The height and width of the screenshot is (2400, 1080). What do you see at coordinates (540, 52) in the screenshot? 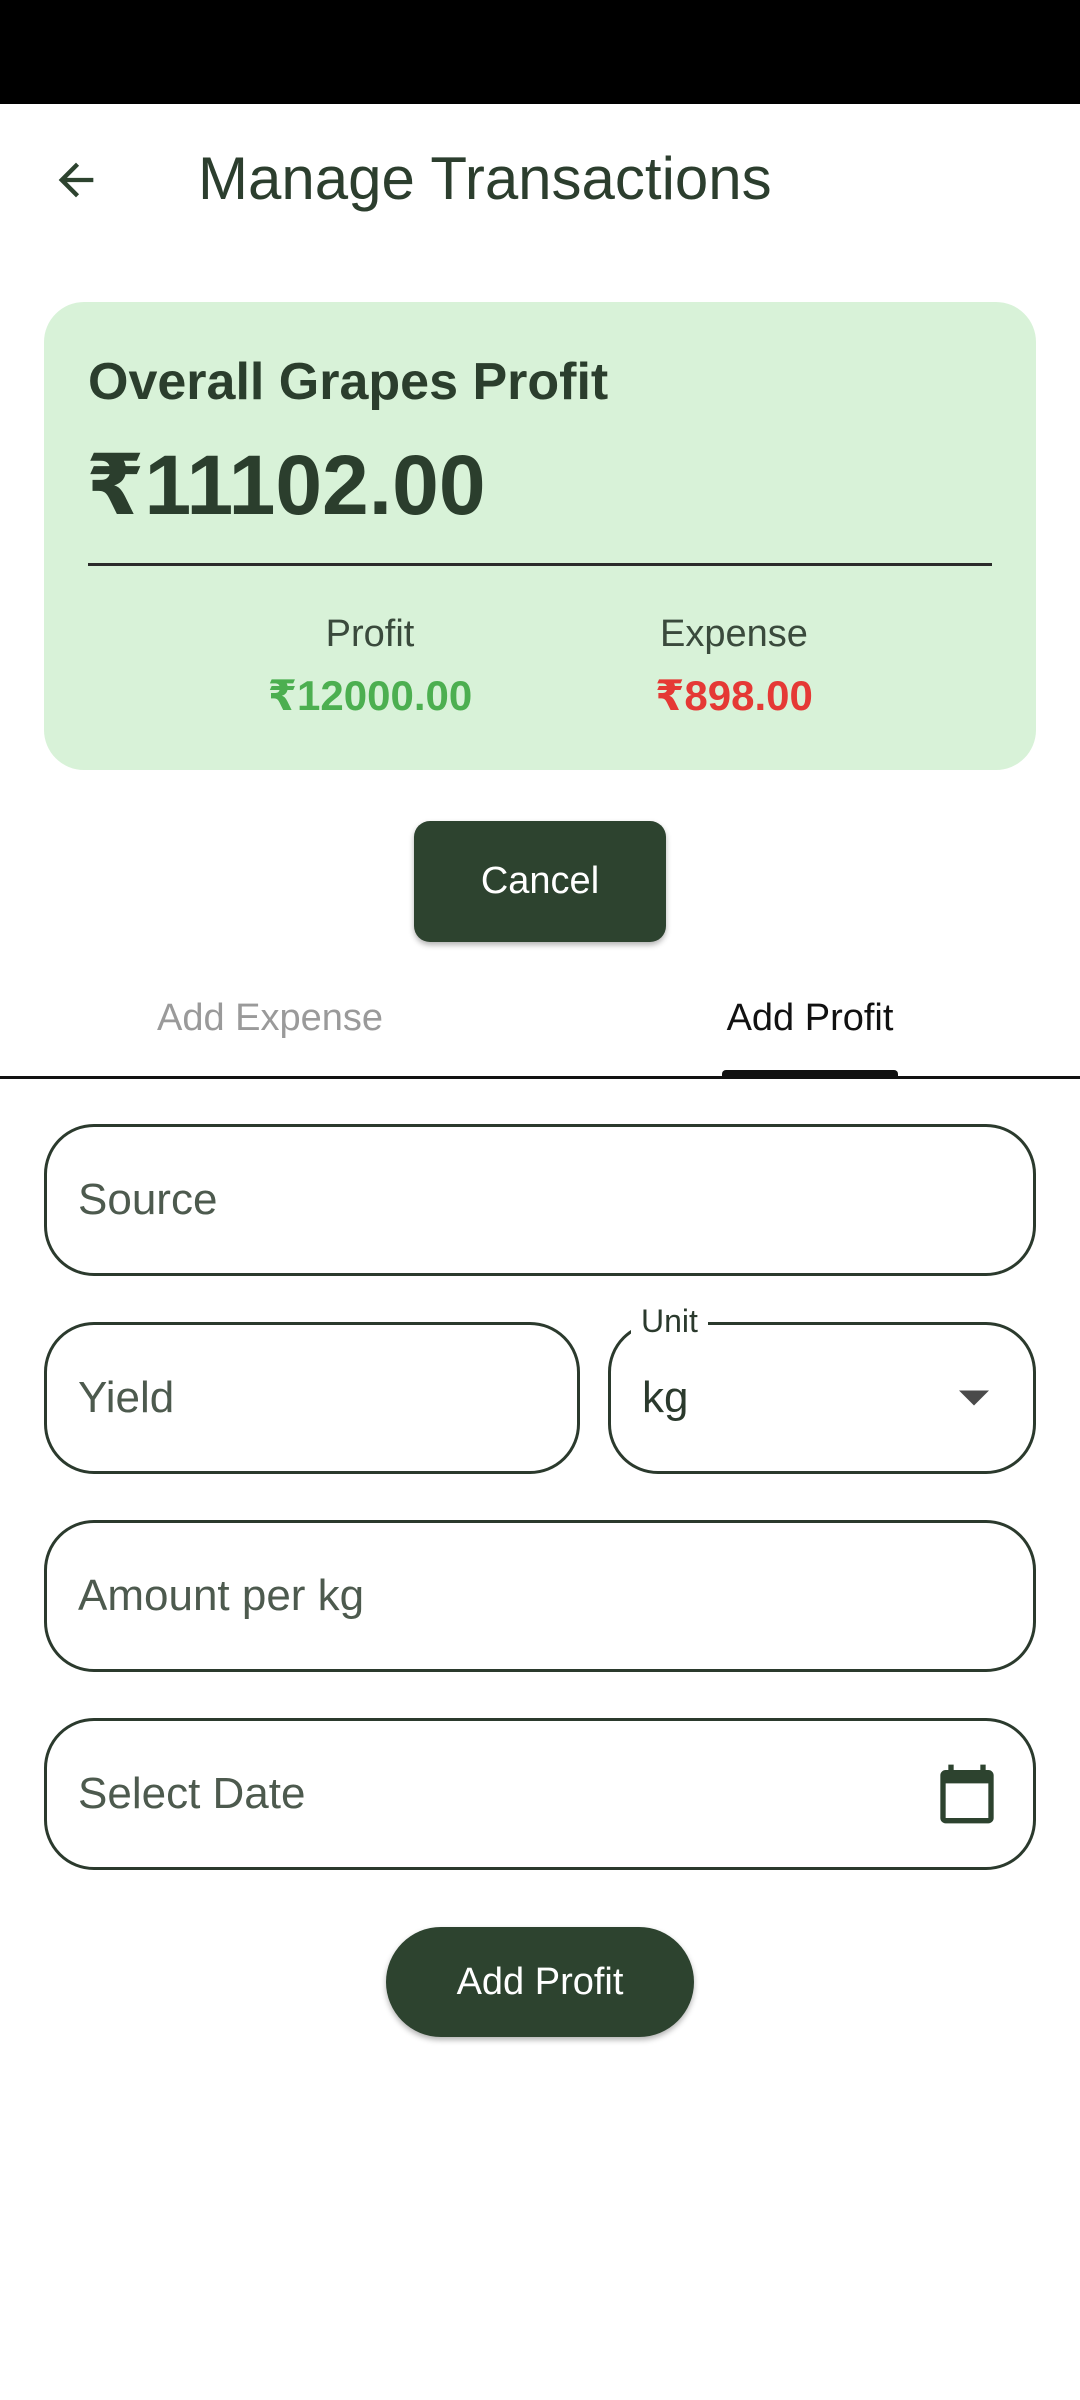
I see `status-bar` at bounding box center [540, 52].